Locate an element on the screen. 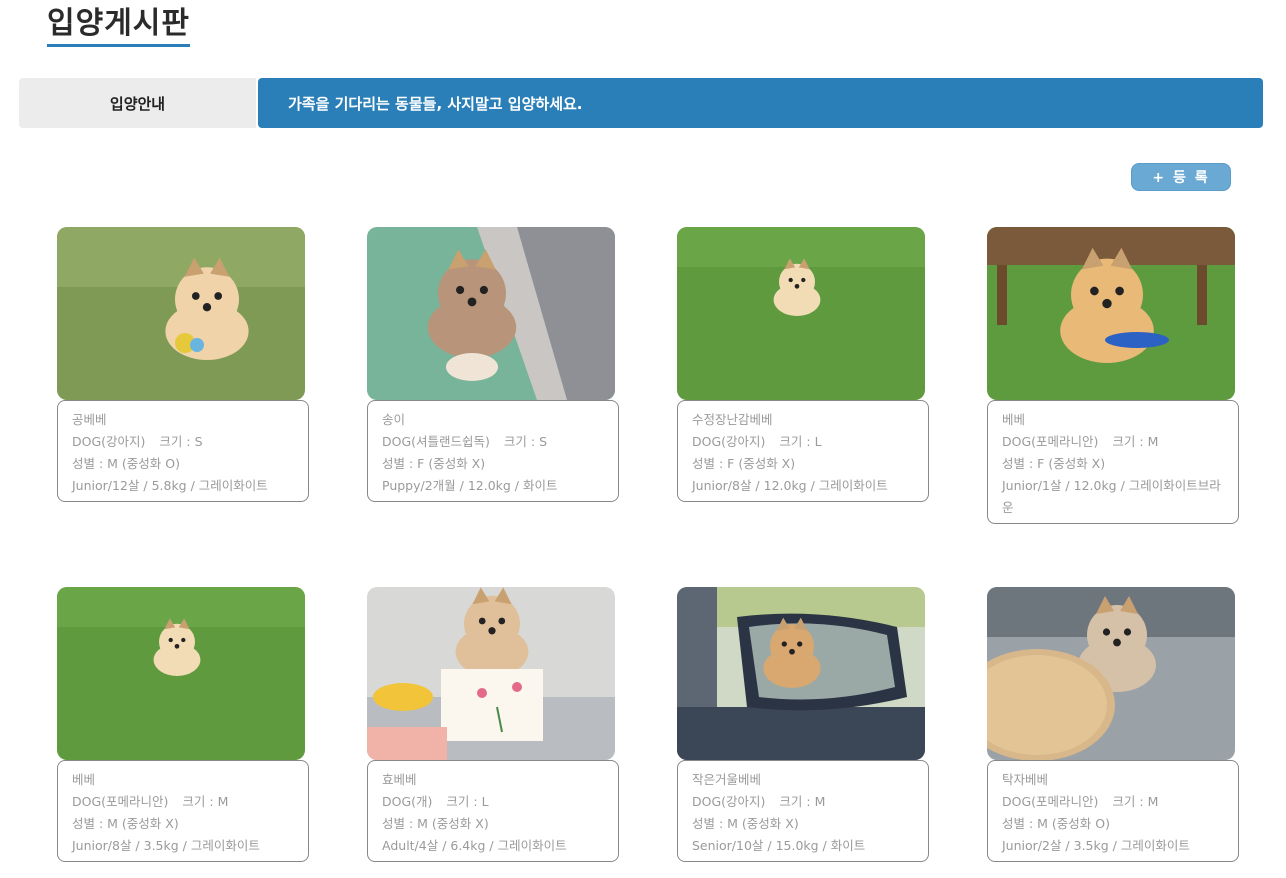 Image resolution: width=1286 pixels, height=878 pixels. pet-details: Senior/10살 / 15.0kg / 화이트 is located at coordinates (779, 845).